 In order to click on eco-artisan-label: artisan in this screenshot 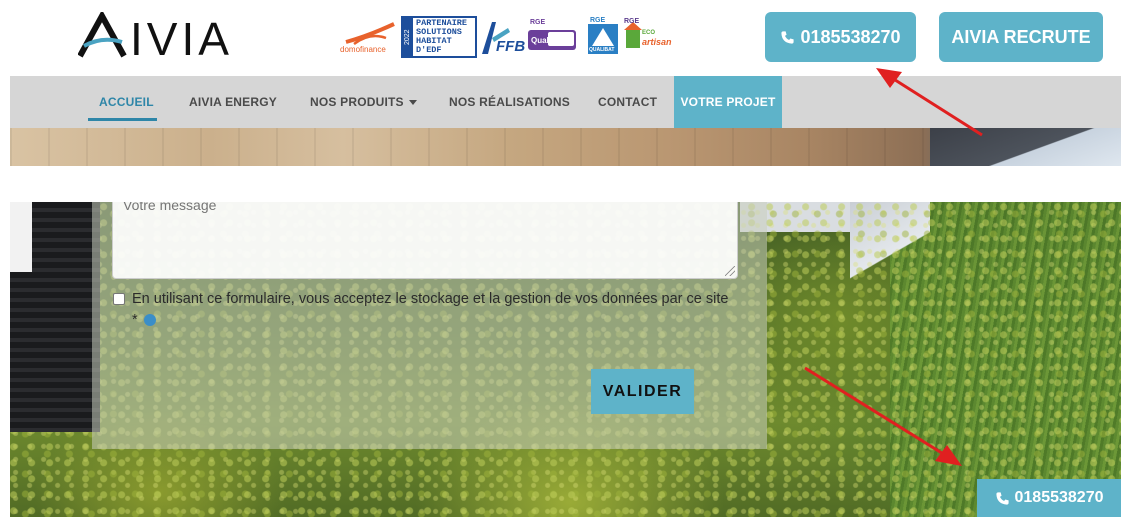, I will do `click(657, 42)`.